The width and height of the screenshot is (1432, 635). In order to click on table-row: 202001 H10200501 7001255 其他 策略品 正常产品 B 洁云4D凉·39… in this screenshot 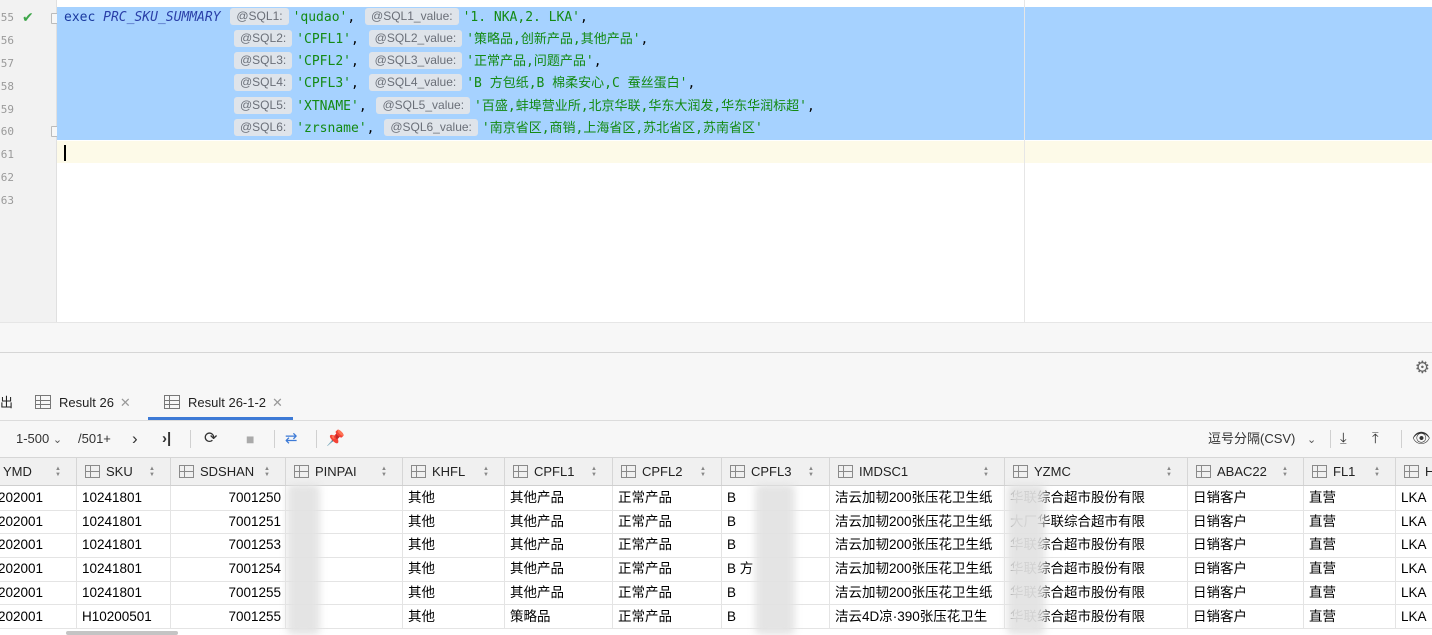, I will do `click(716, 616)`.